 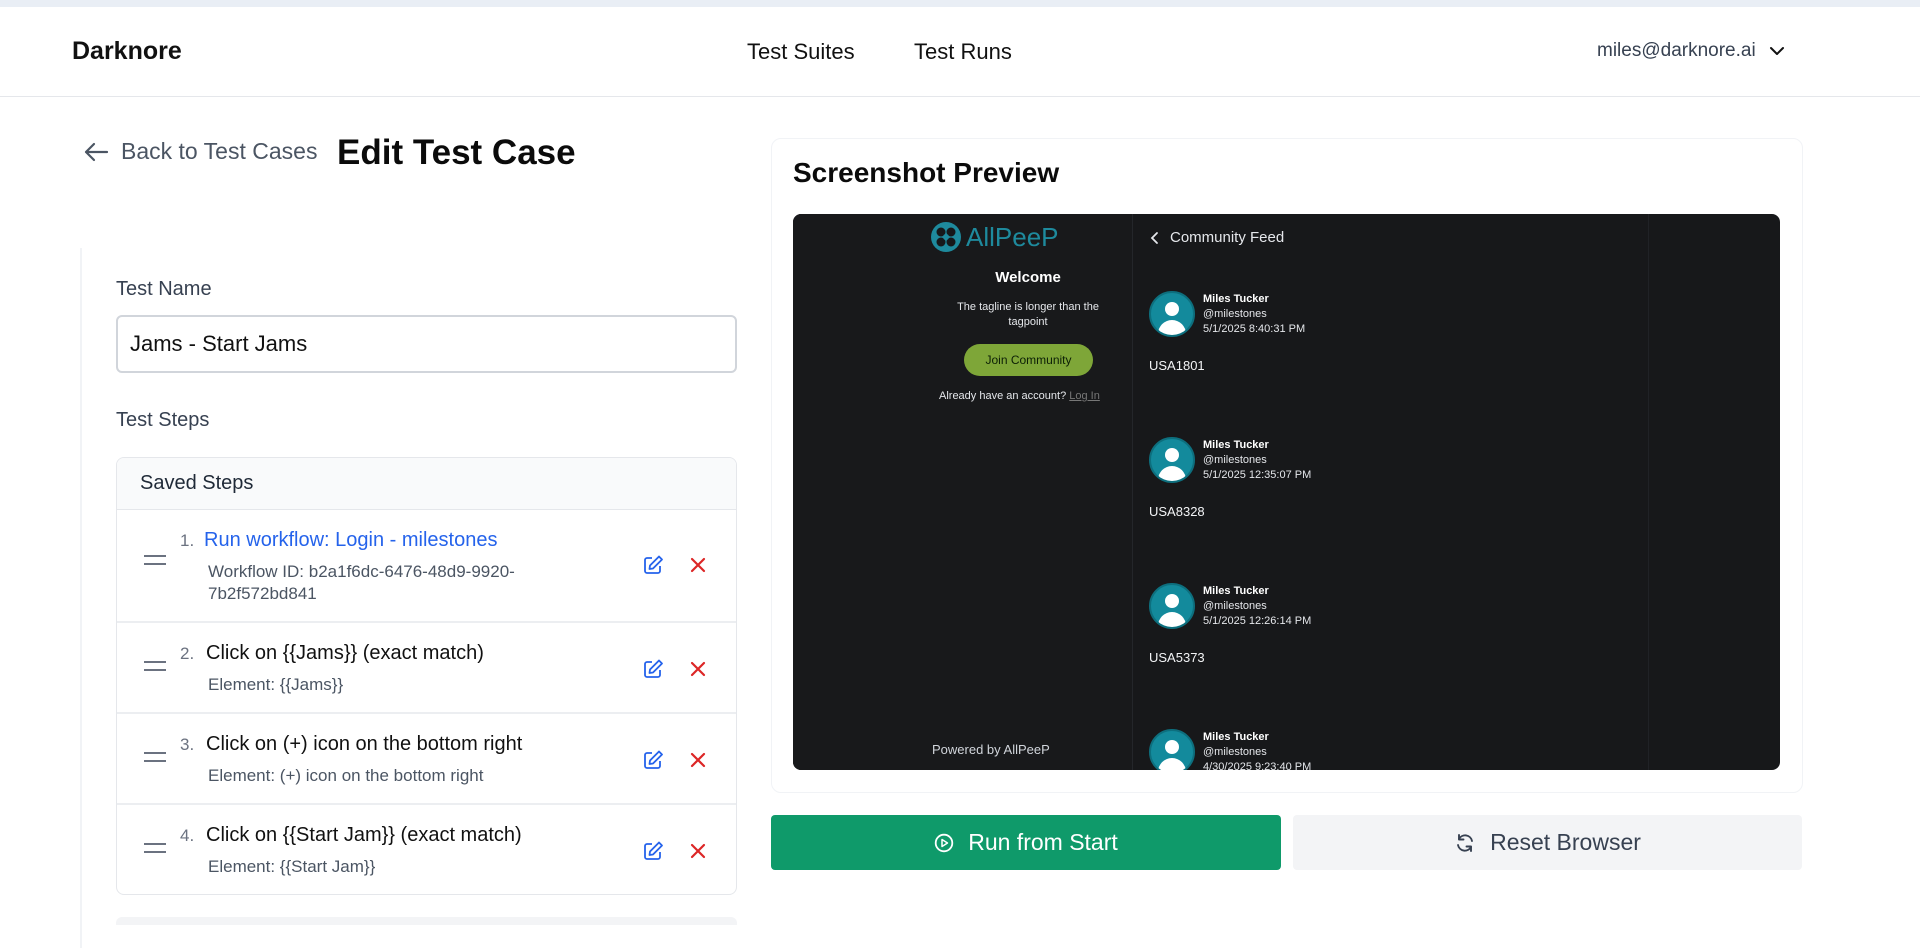 What do you see at coordinates (801, 52) in the screenshot?
I see `nav-test-suites: Test Suites` at bounding box center [801, 52].